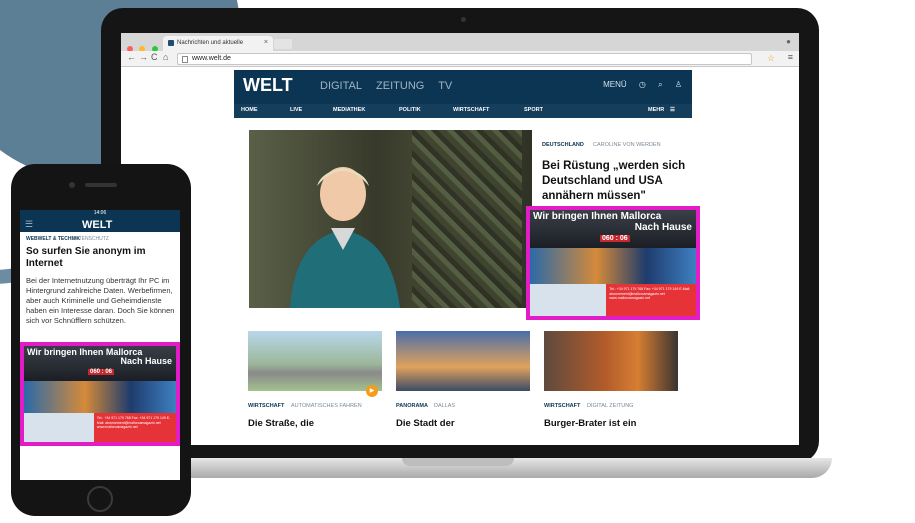 The height and width of the screenshot is (523, 915). I want to click on nav-more: MEHR, so click(656, 110).